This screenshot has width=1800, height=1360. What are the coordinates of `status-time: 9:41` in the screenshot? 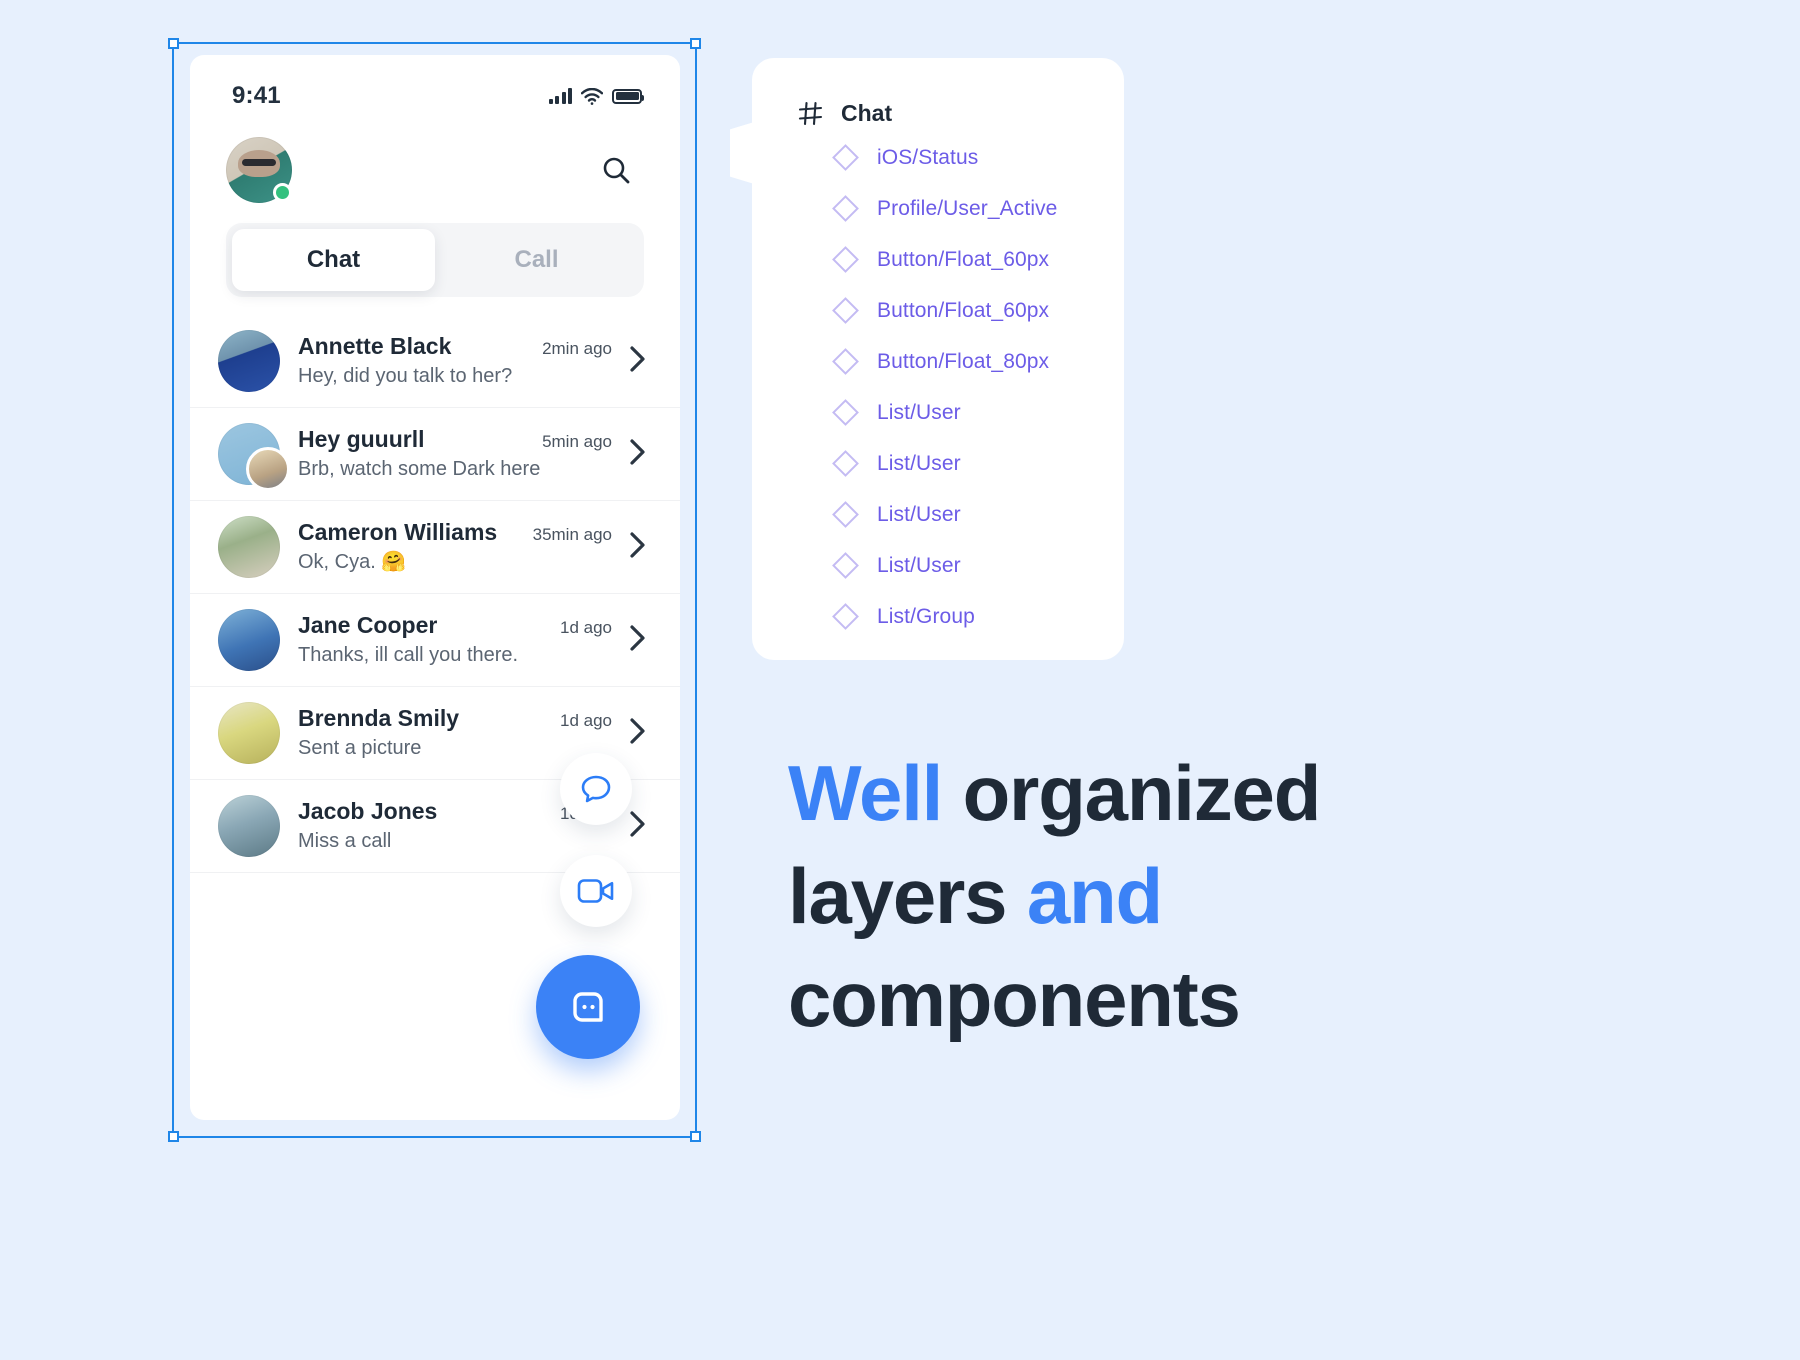 It's located at (256, 95).